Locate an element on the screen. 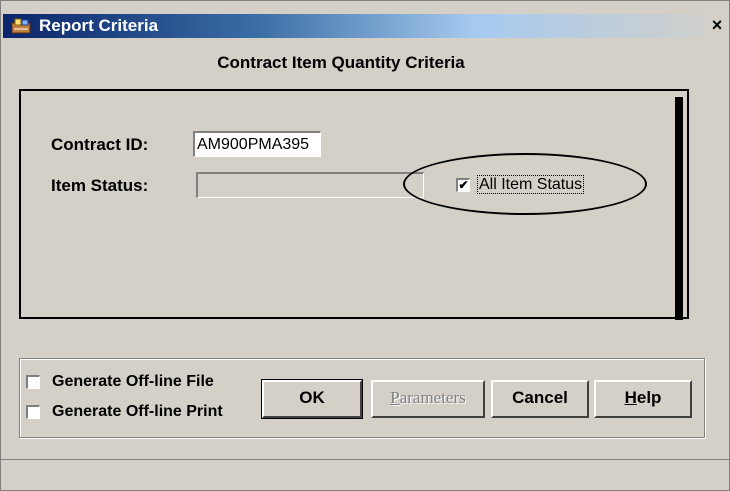 The image size is (730, 491). cancel-button: Cancel is located at coordinates (540, 399).